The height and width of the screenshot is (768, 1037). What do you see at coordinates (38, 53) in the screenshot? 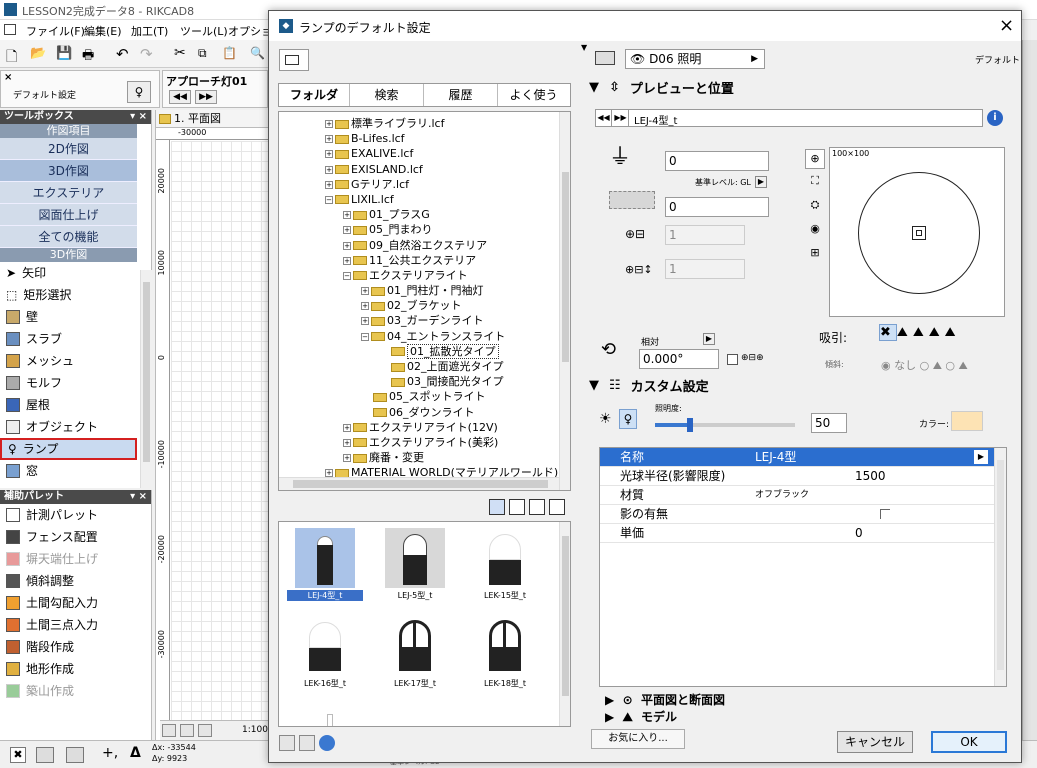
I see `open-folder-icon: 📂` at bounding box center [38, 53].